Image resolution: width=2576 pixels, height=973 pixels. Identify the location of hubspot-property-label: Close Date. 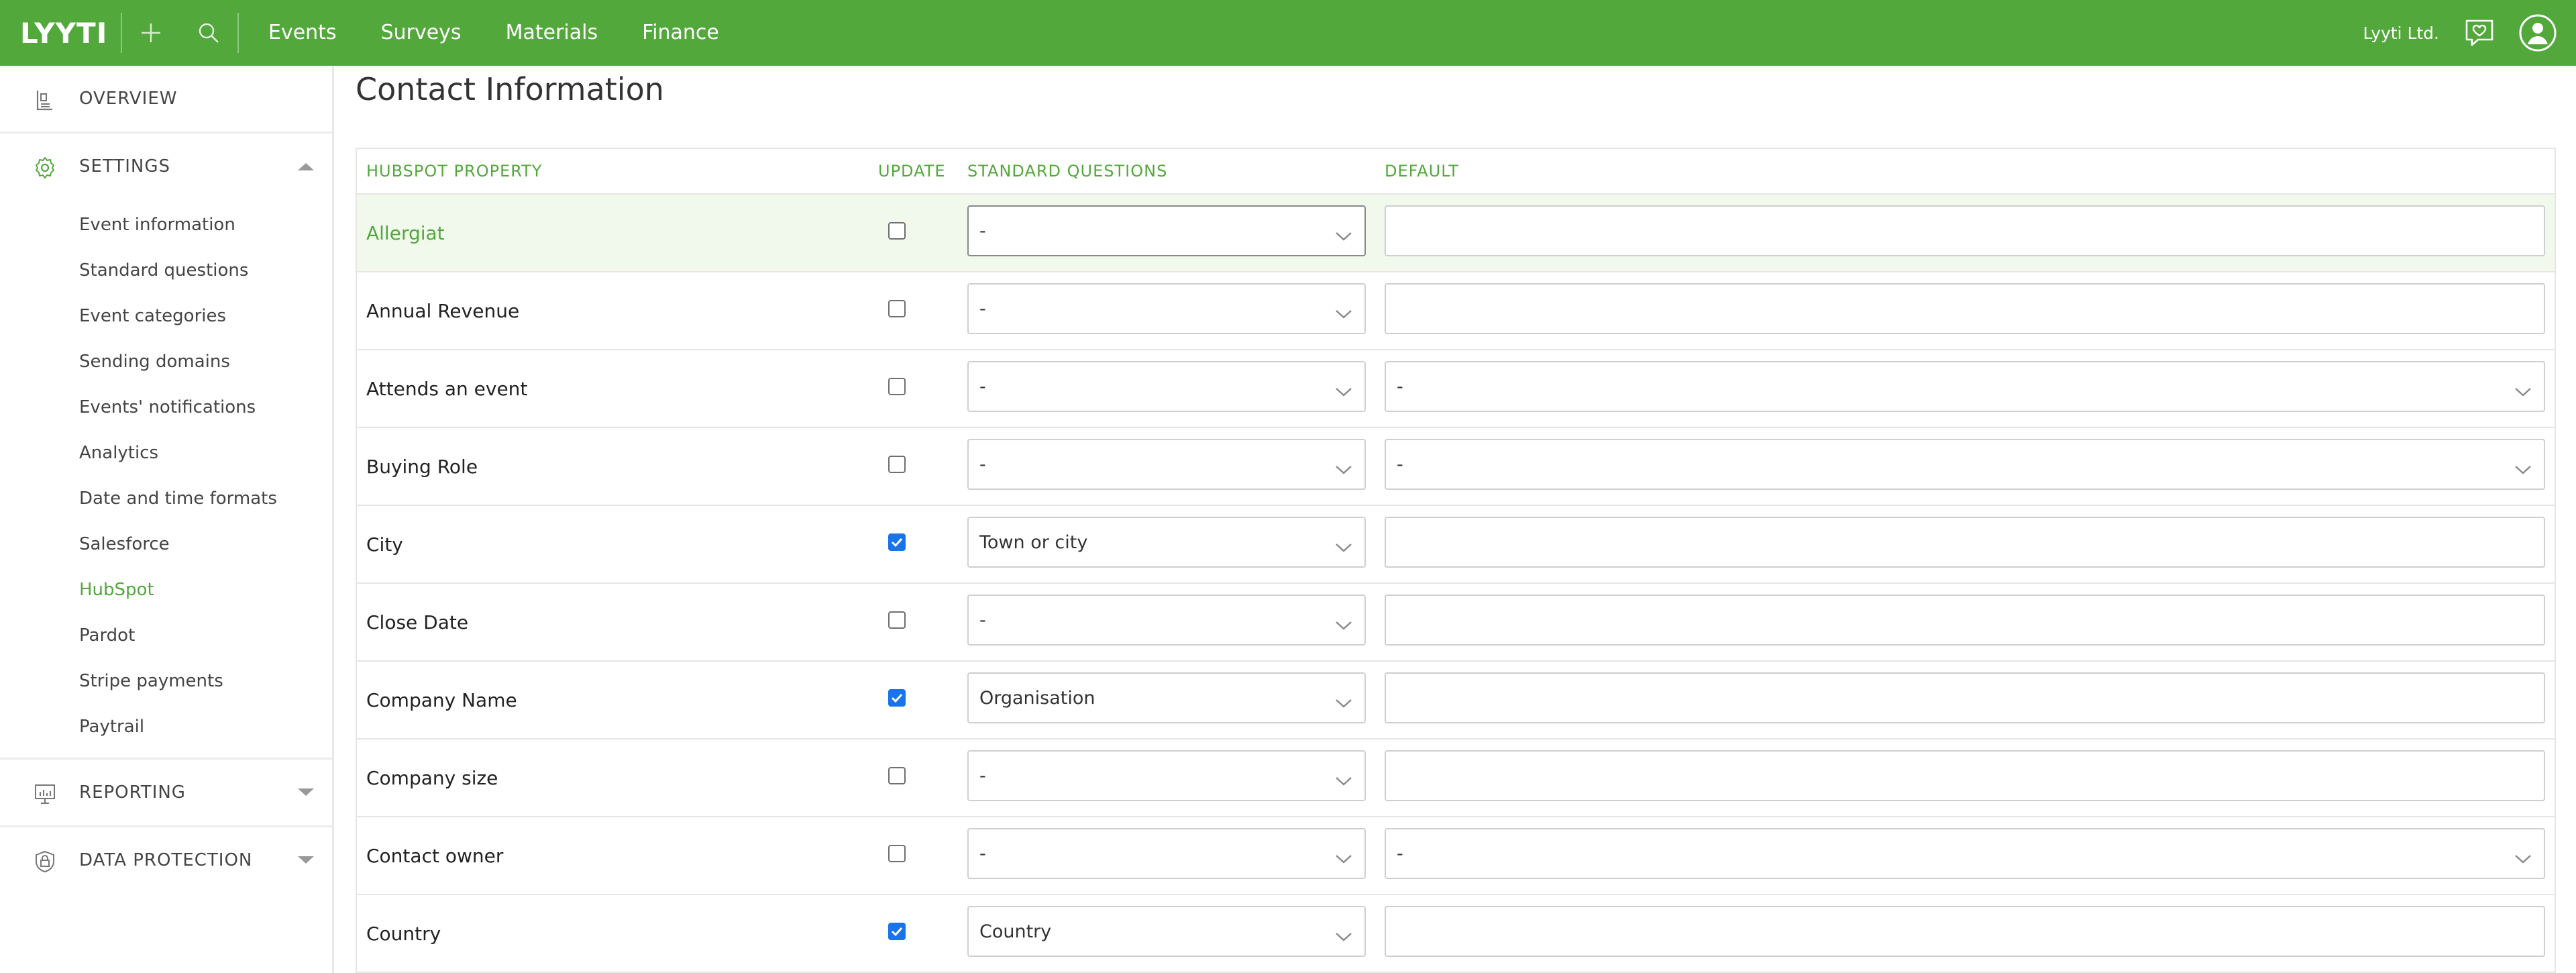
(417, 622).